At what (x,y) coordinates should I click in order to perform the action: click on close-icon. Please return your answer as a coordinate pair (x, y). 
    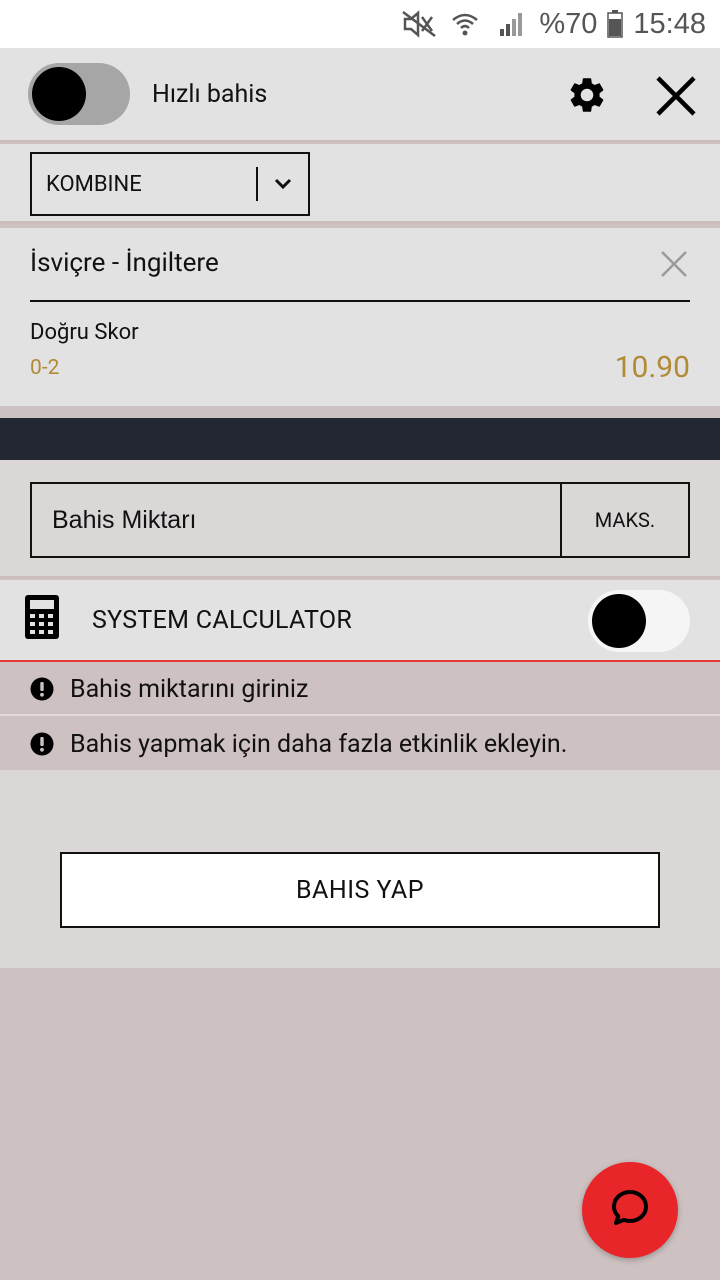
    Looking at the image, I should click on (676, 96).